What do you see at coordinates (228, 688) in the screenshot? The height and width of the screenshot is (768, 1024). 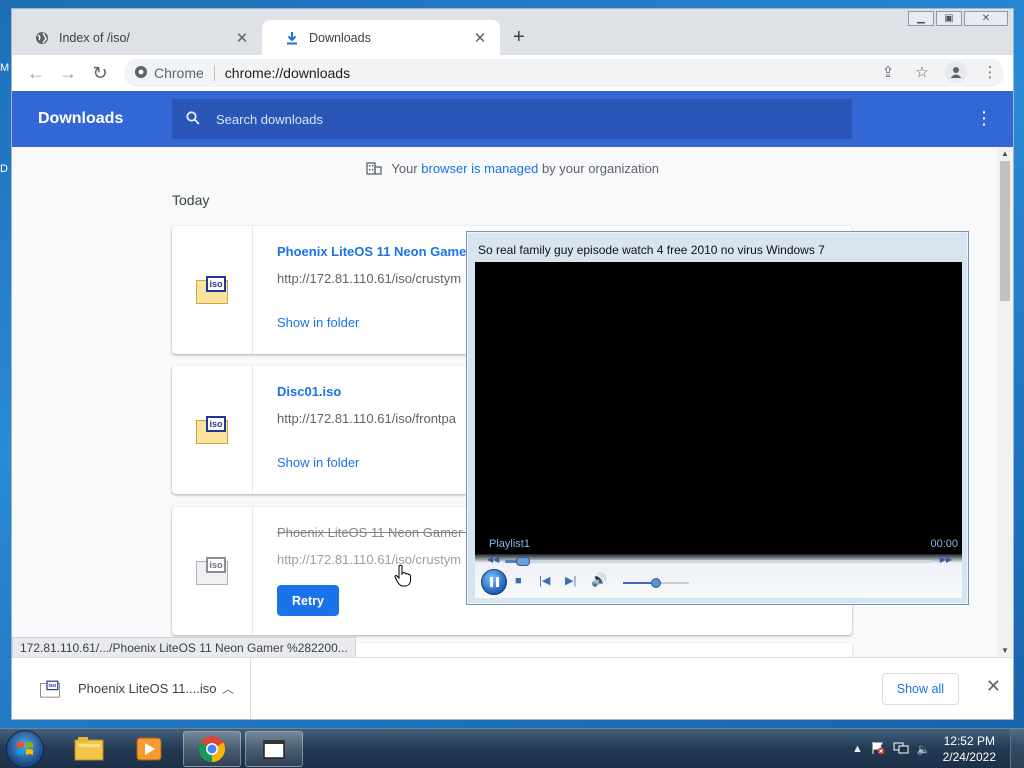 I see `chevron-up-icon: ︿` at bounding box center [228, 688].